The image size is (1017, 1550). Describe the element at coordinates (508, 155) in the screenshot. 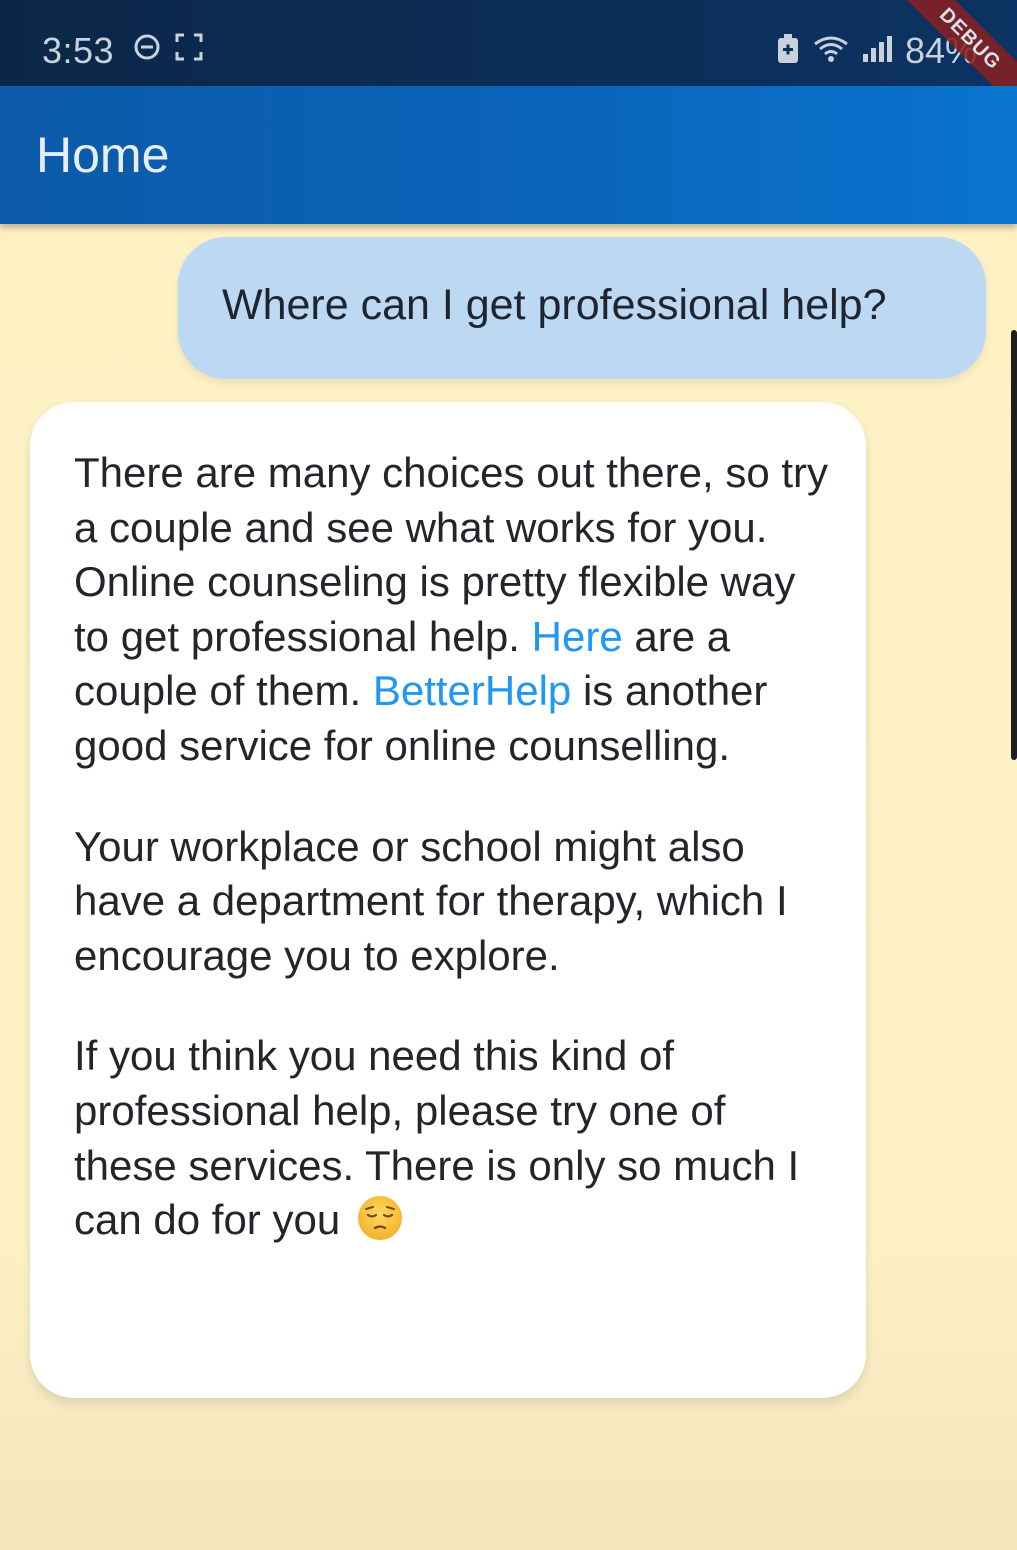

I see `app-bar: Home` at that location.